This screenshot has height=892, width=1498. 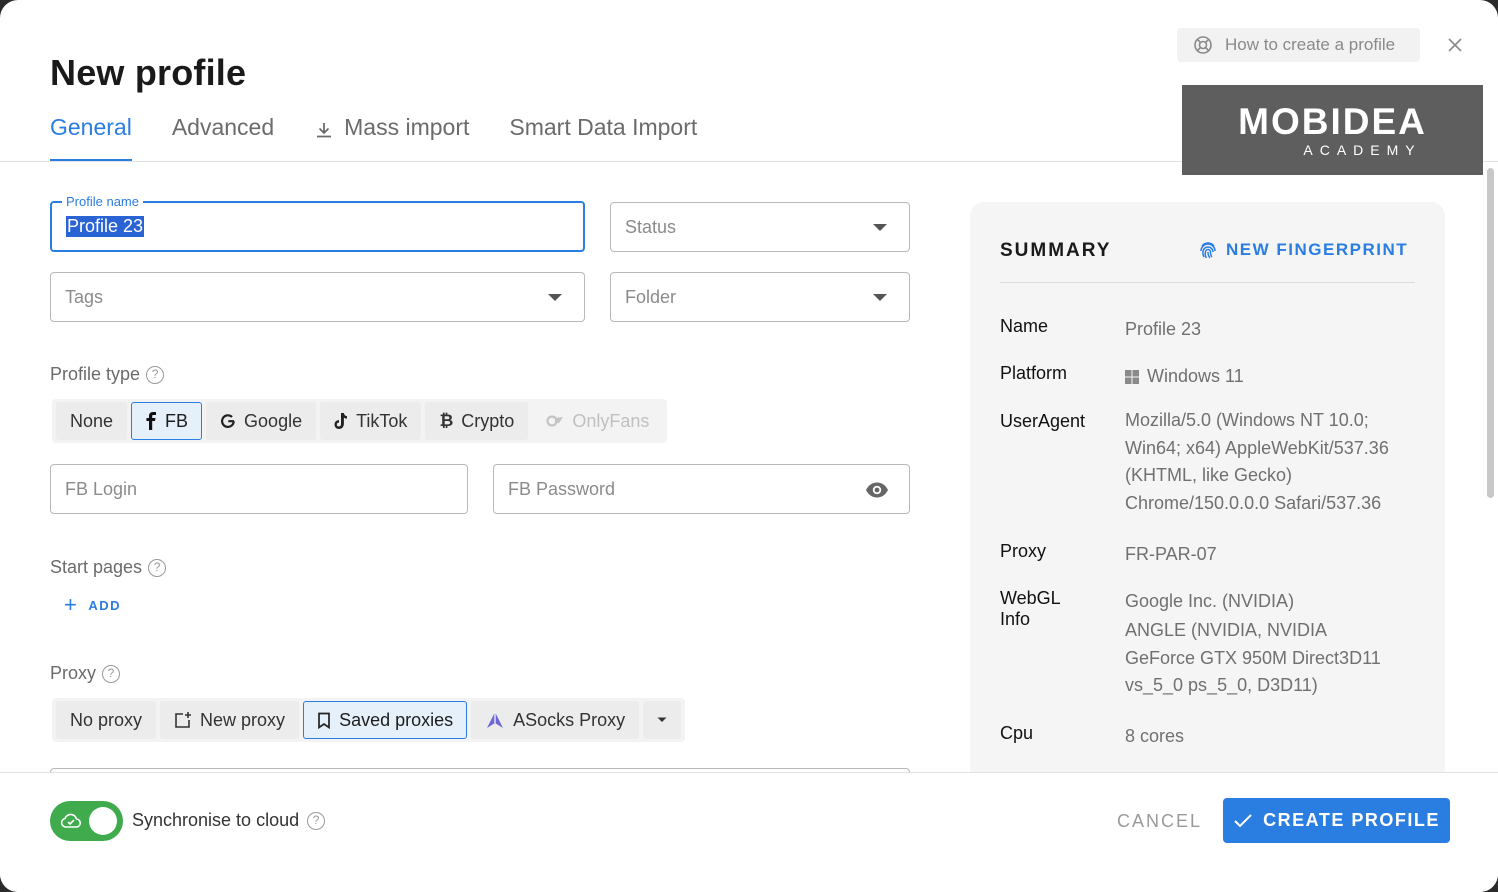 I want to click on proxy-option-saved-proxies: Saved proxies, so click(x=385, y=720).